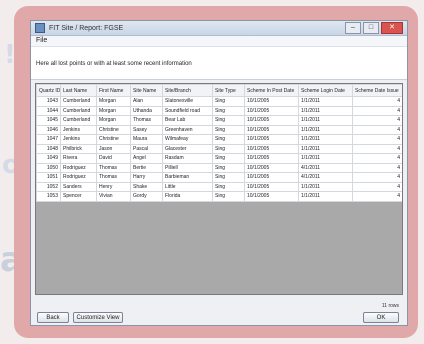  I want to click on table-cell: Greenhaven, so click(187, 129).